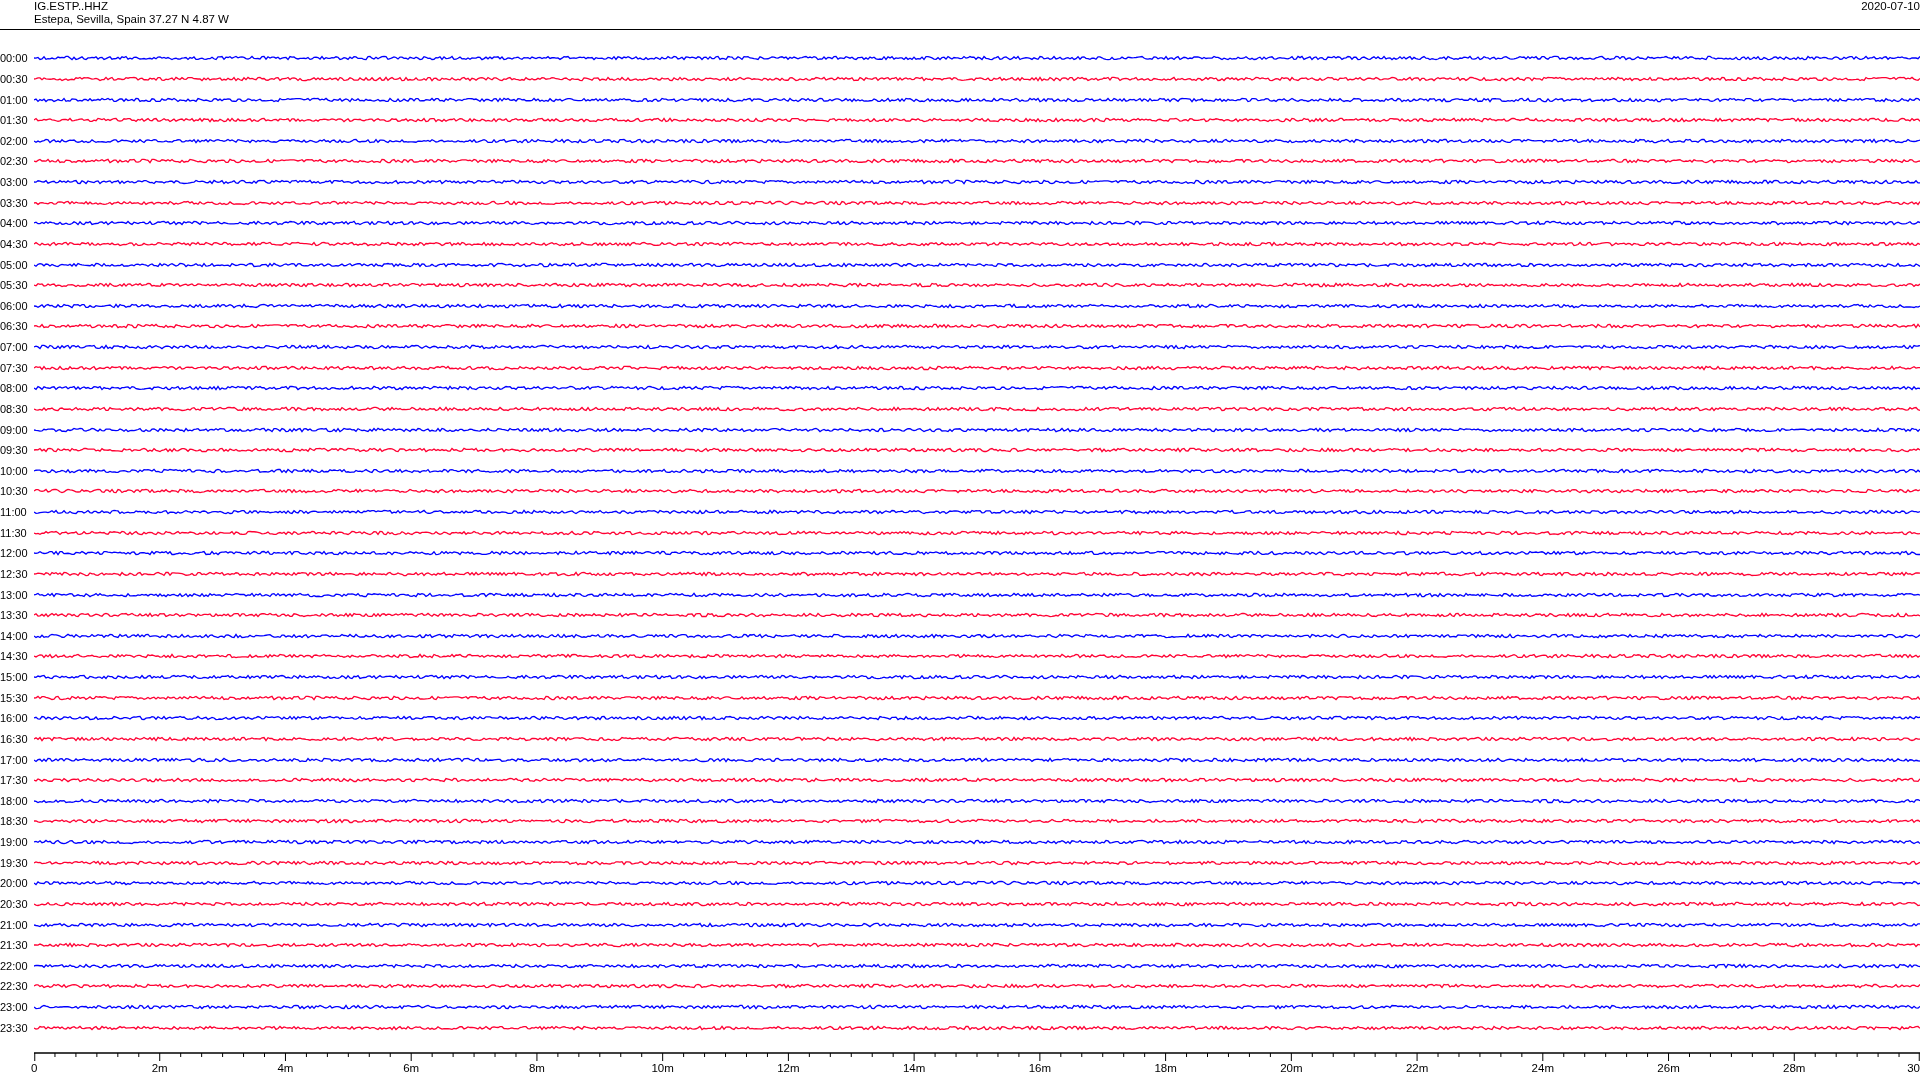 Image resolution: width=1920 pixels, height=1080 pixels. I want to click on row-time-label: 20:00, so click(14, 883).